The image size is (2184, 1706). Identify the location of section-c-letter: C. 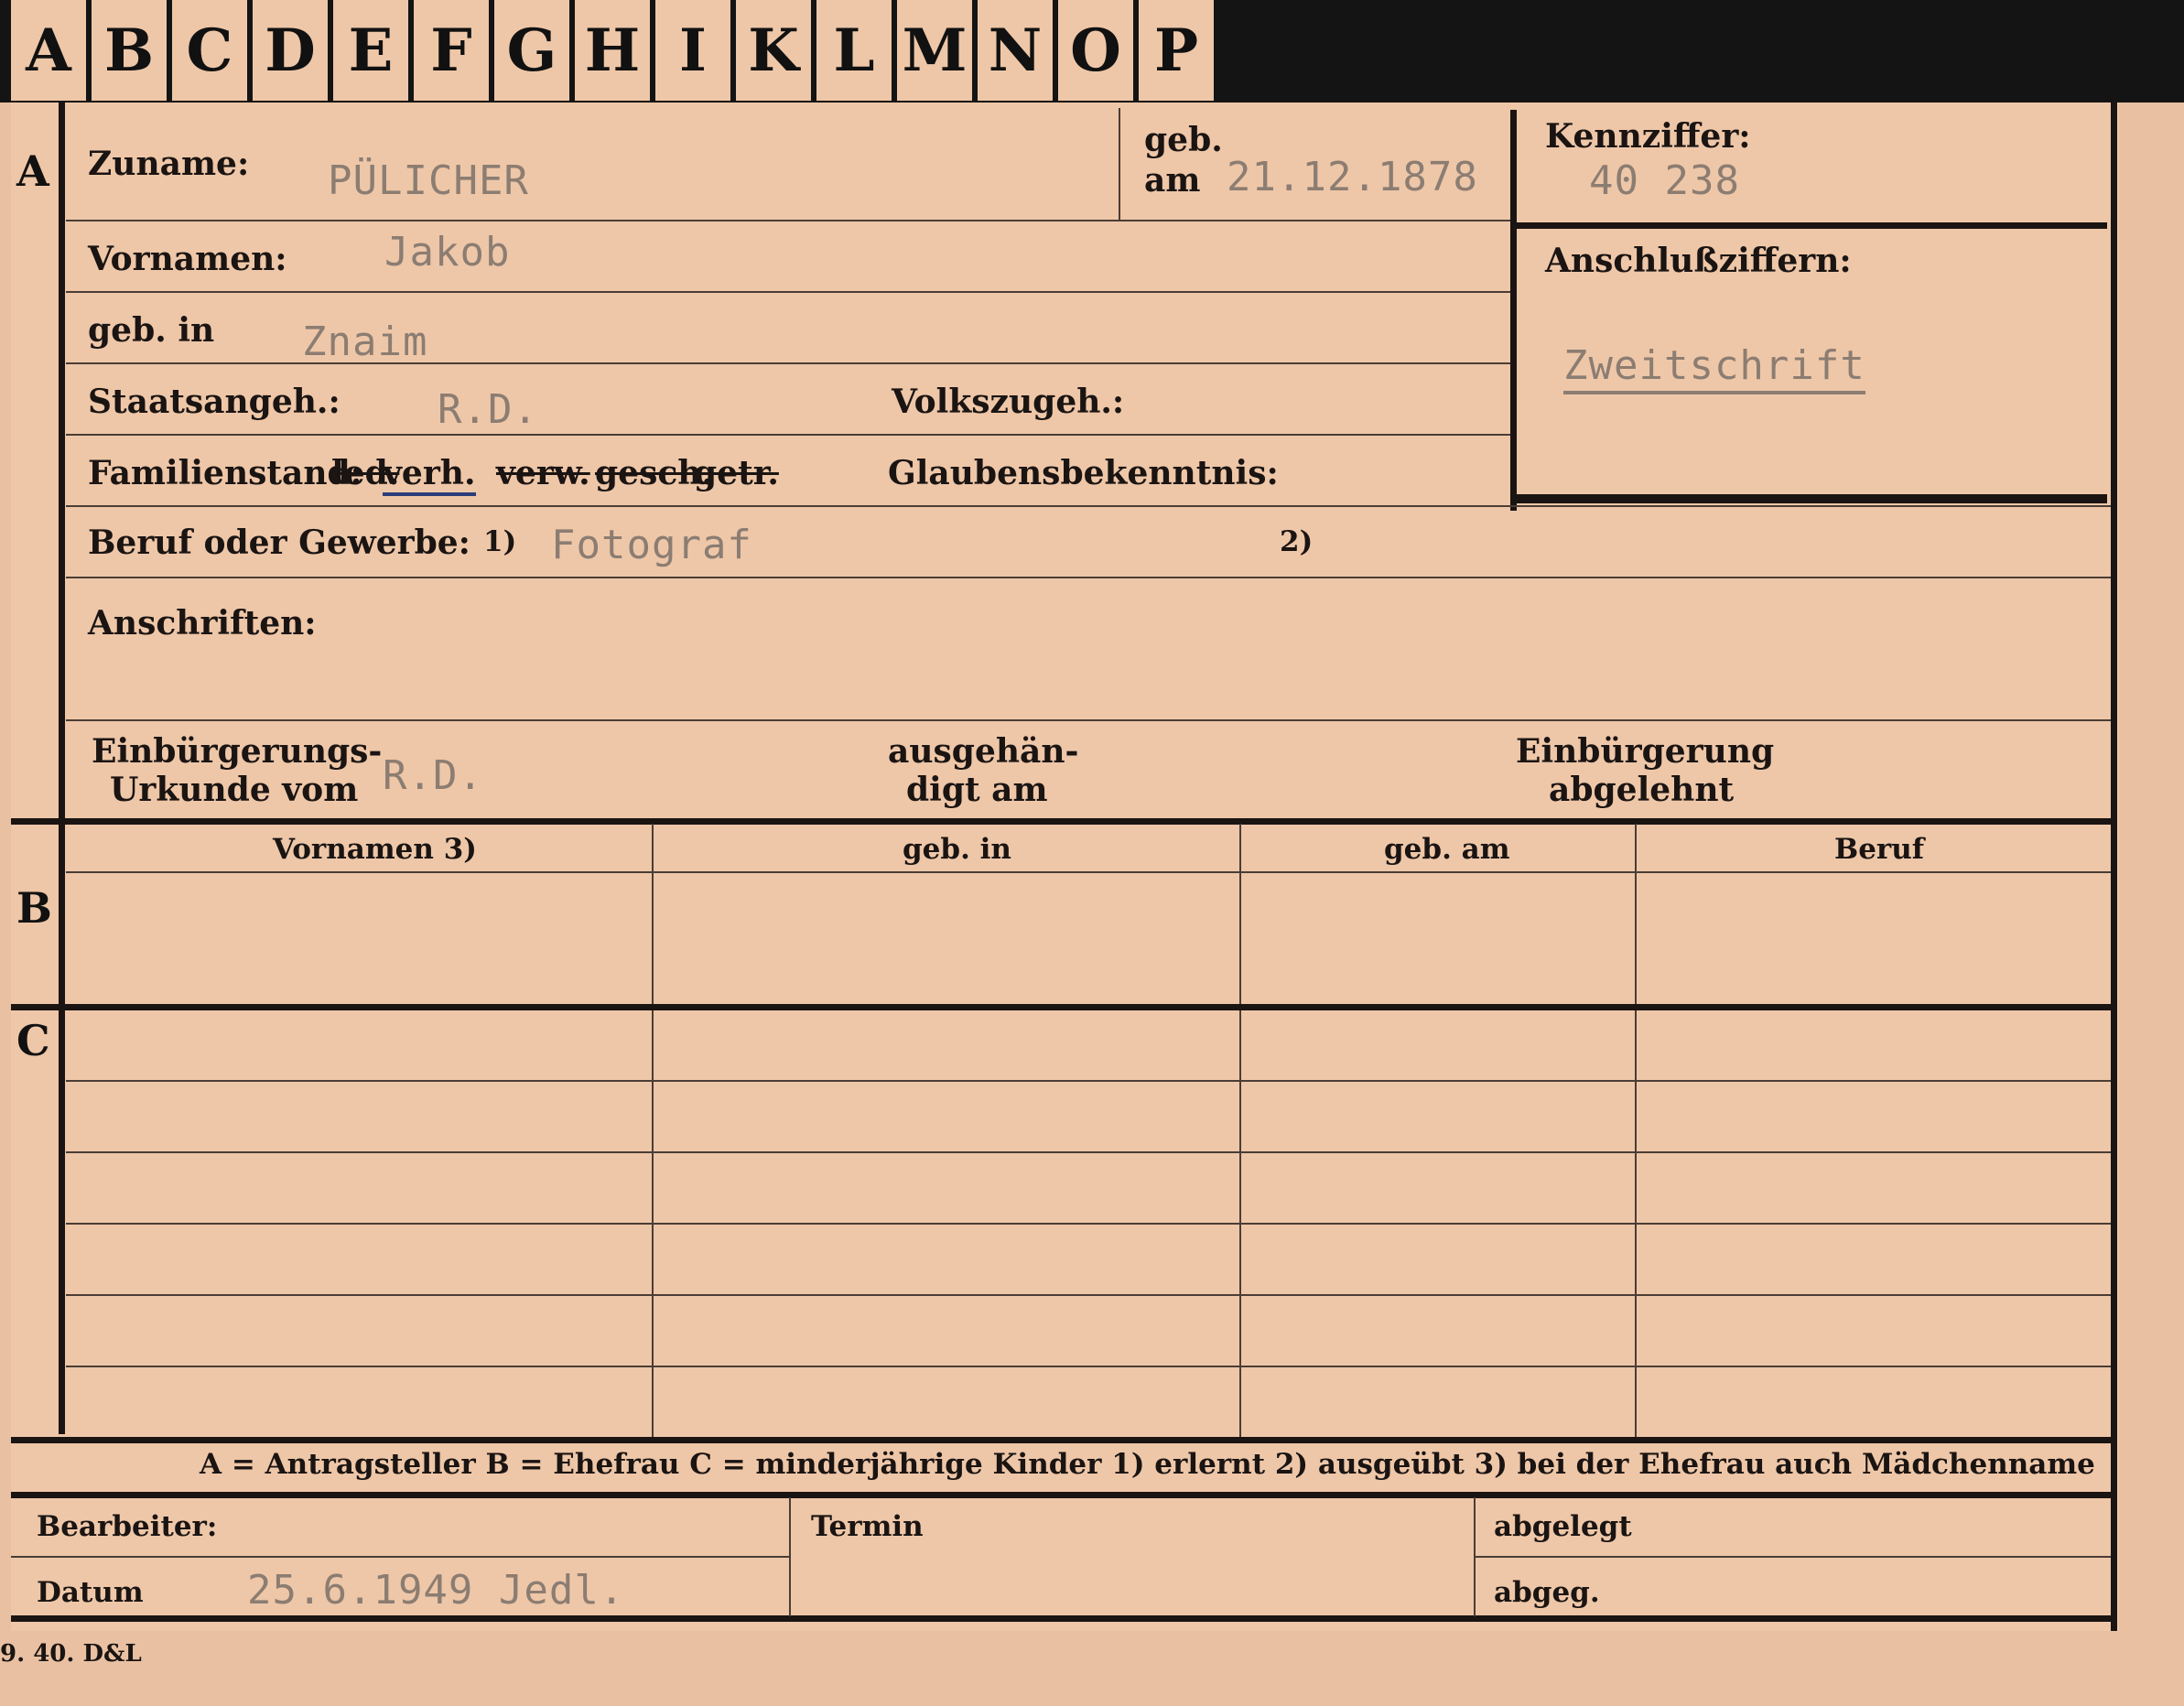
(33, 1041).